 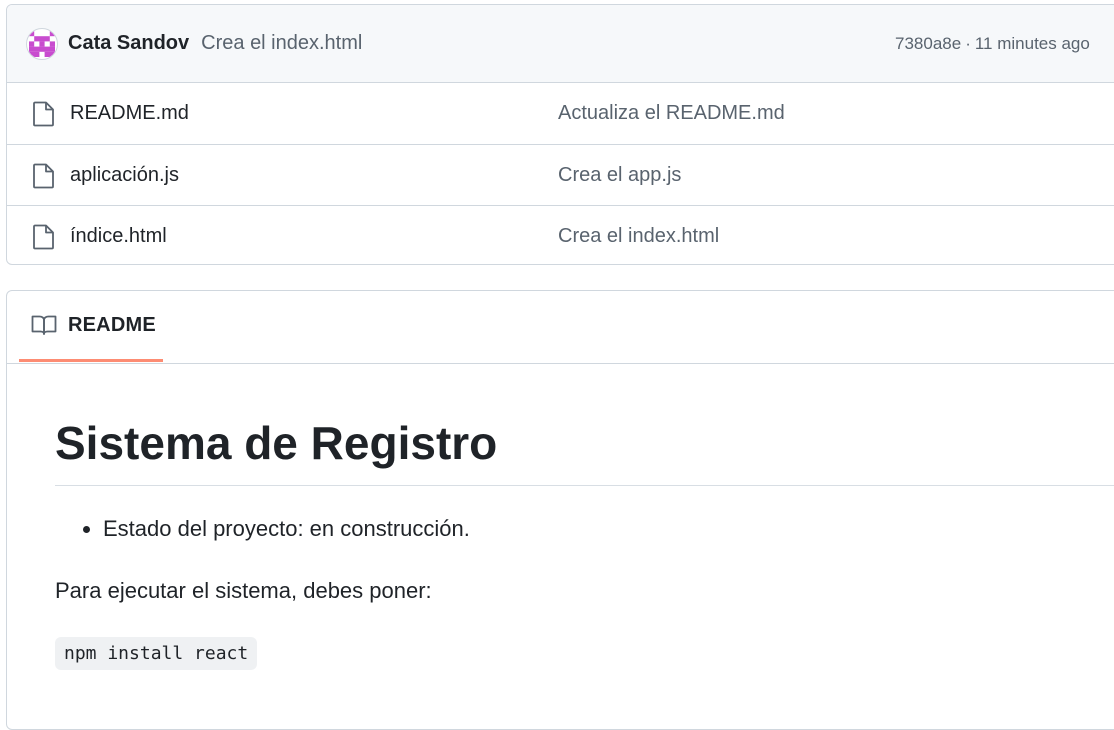 I want to click on commit-meta: 7380a8e · 11 minutes ago, so click(x=992, y=44).